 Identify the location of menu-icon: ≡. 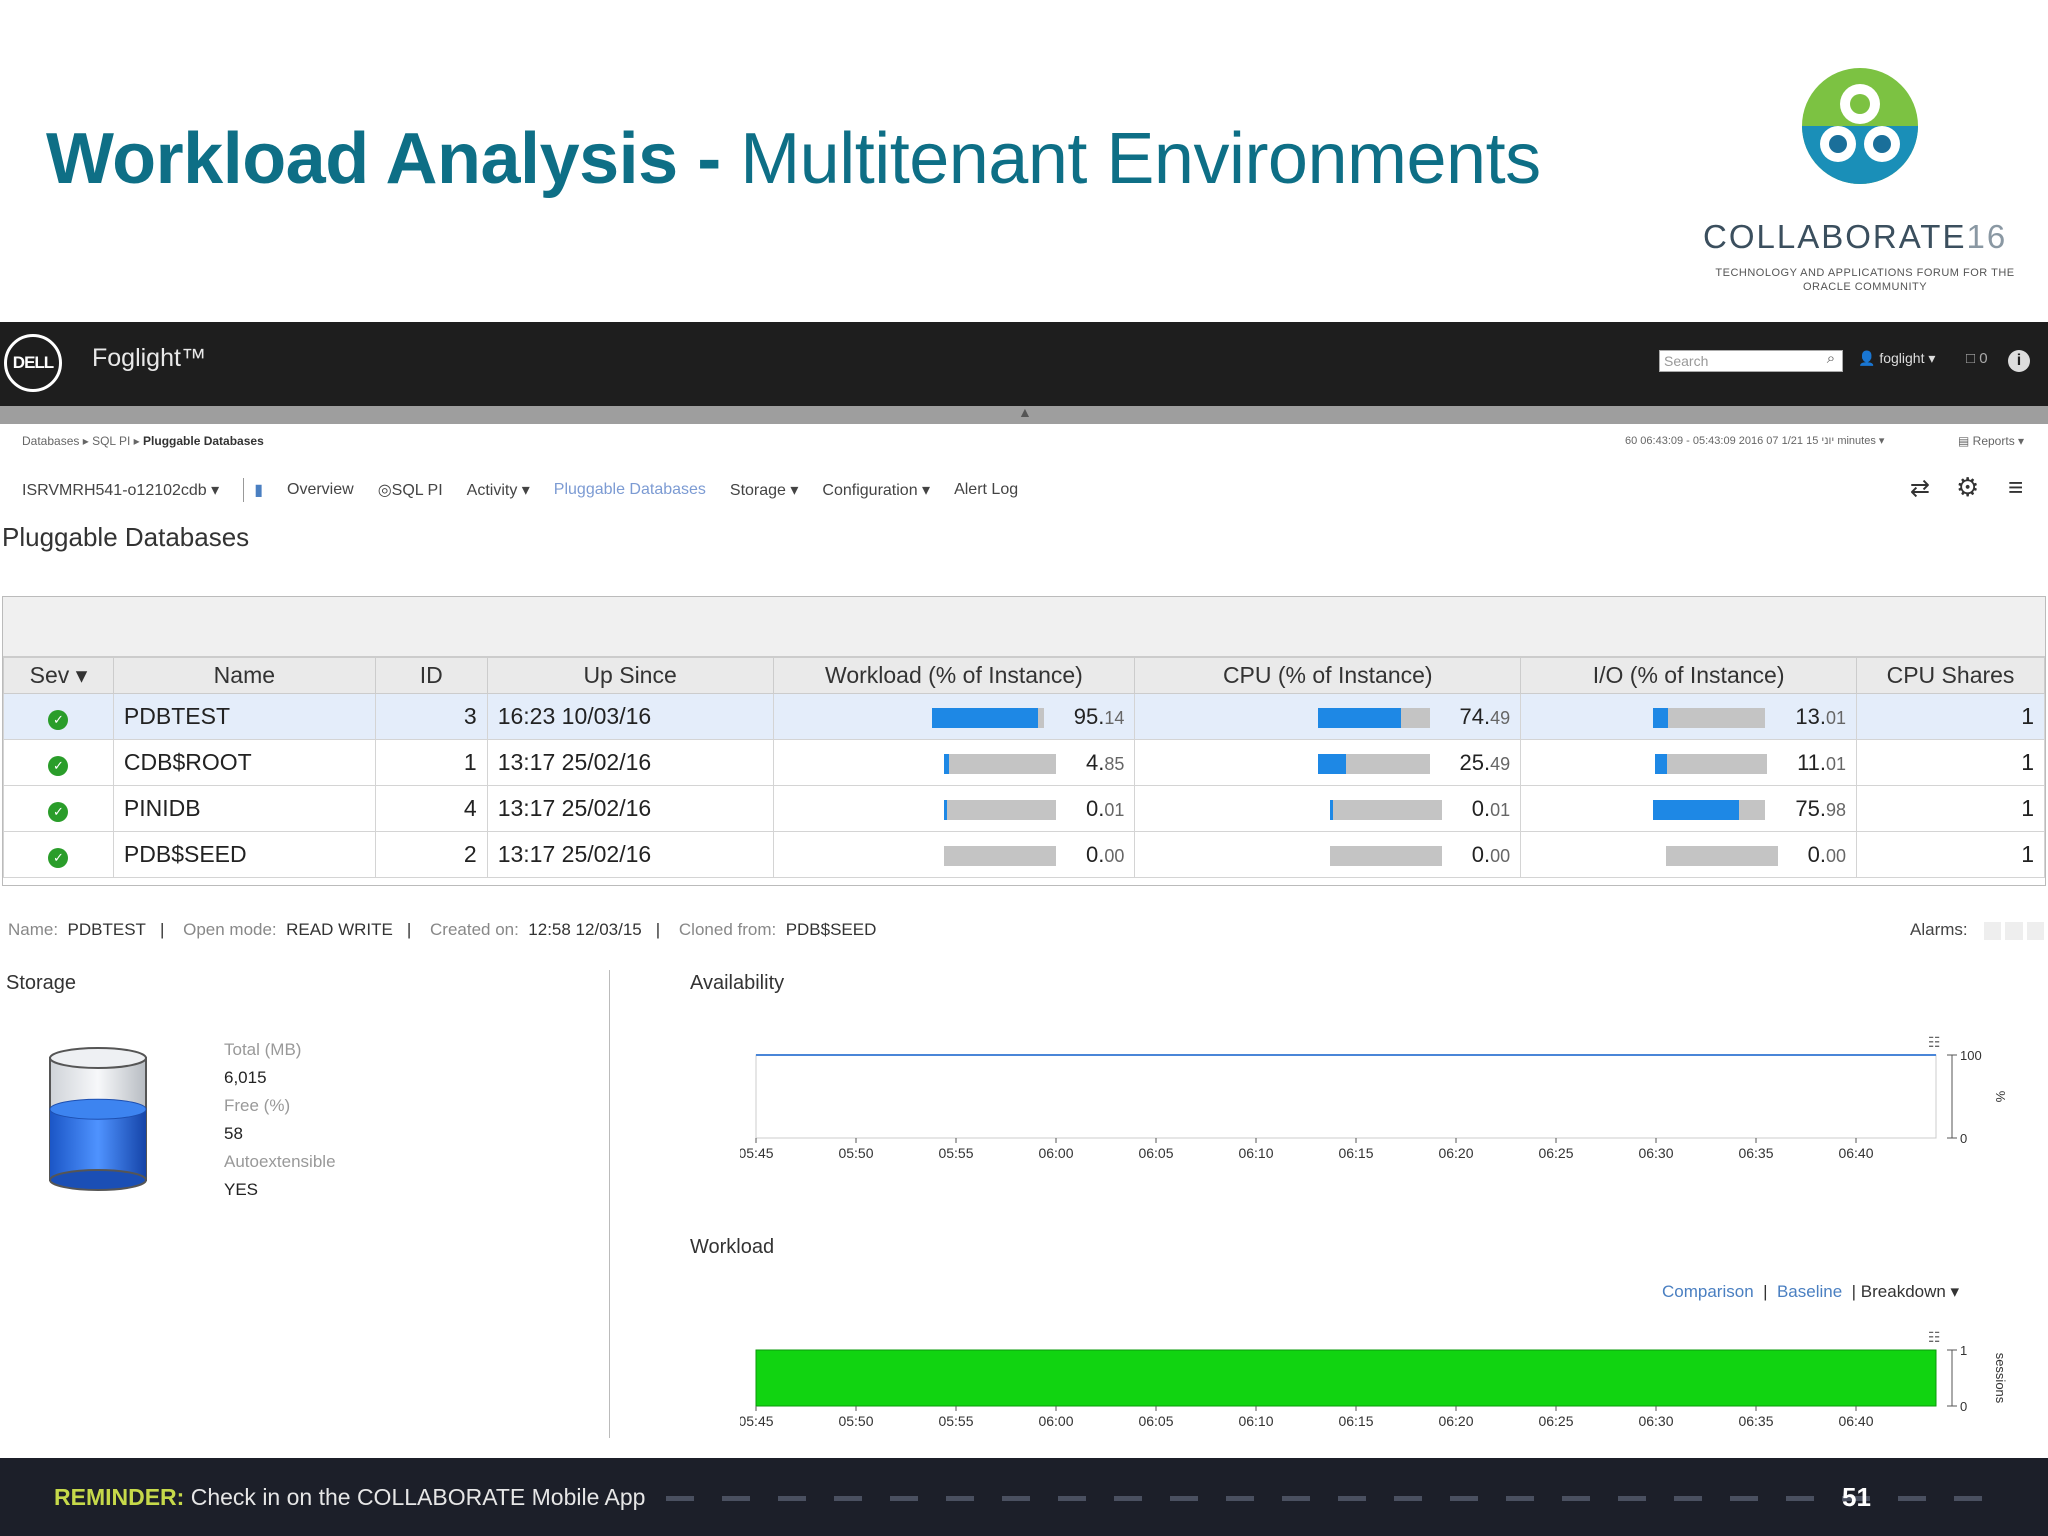
(2015, 487).